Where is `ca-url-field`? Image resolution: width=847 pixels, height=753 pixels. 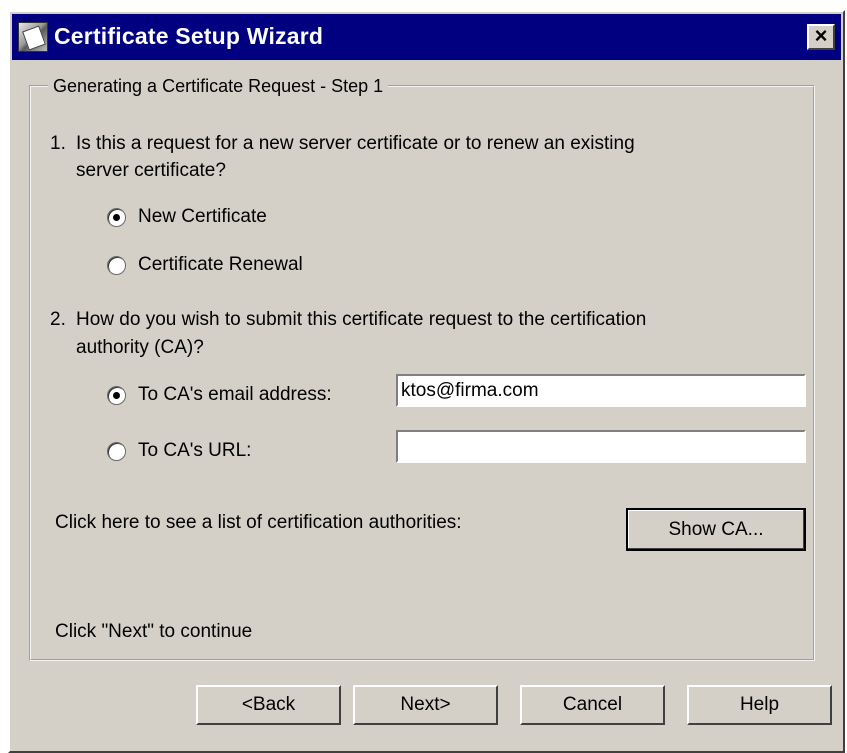
ca-url-field is located at coordinates (601, 446).